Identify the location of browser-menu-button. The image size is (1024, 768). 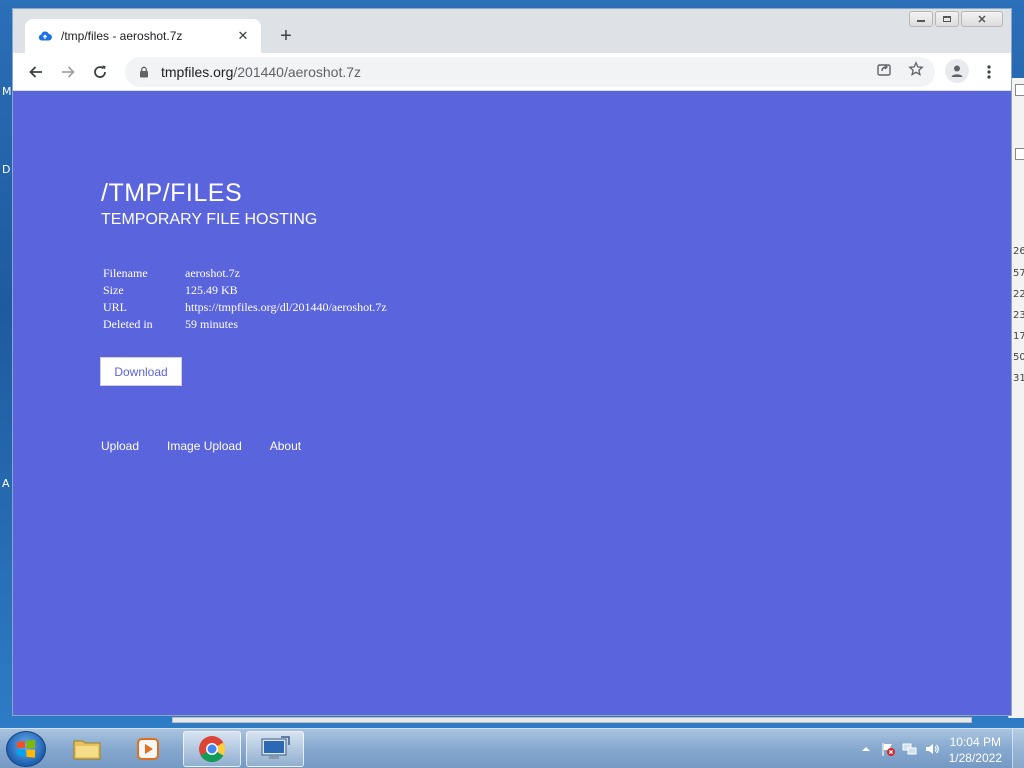
(989, 72).